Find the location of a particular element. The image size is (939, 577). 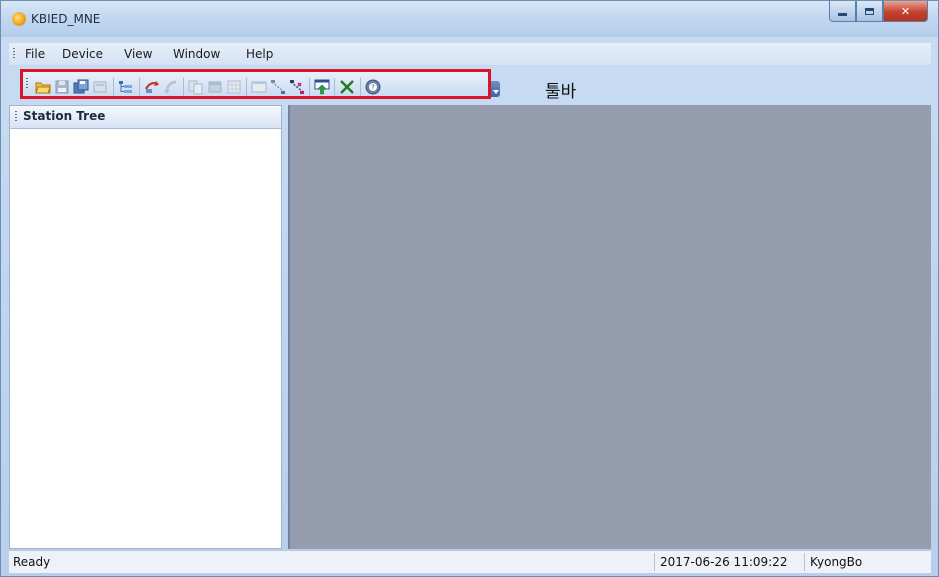

close-icon: ✕ is located at coordinates (905, 11).